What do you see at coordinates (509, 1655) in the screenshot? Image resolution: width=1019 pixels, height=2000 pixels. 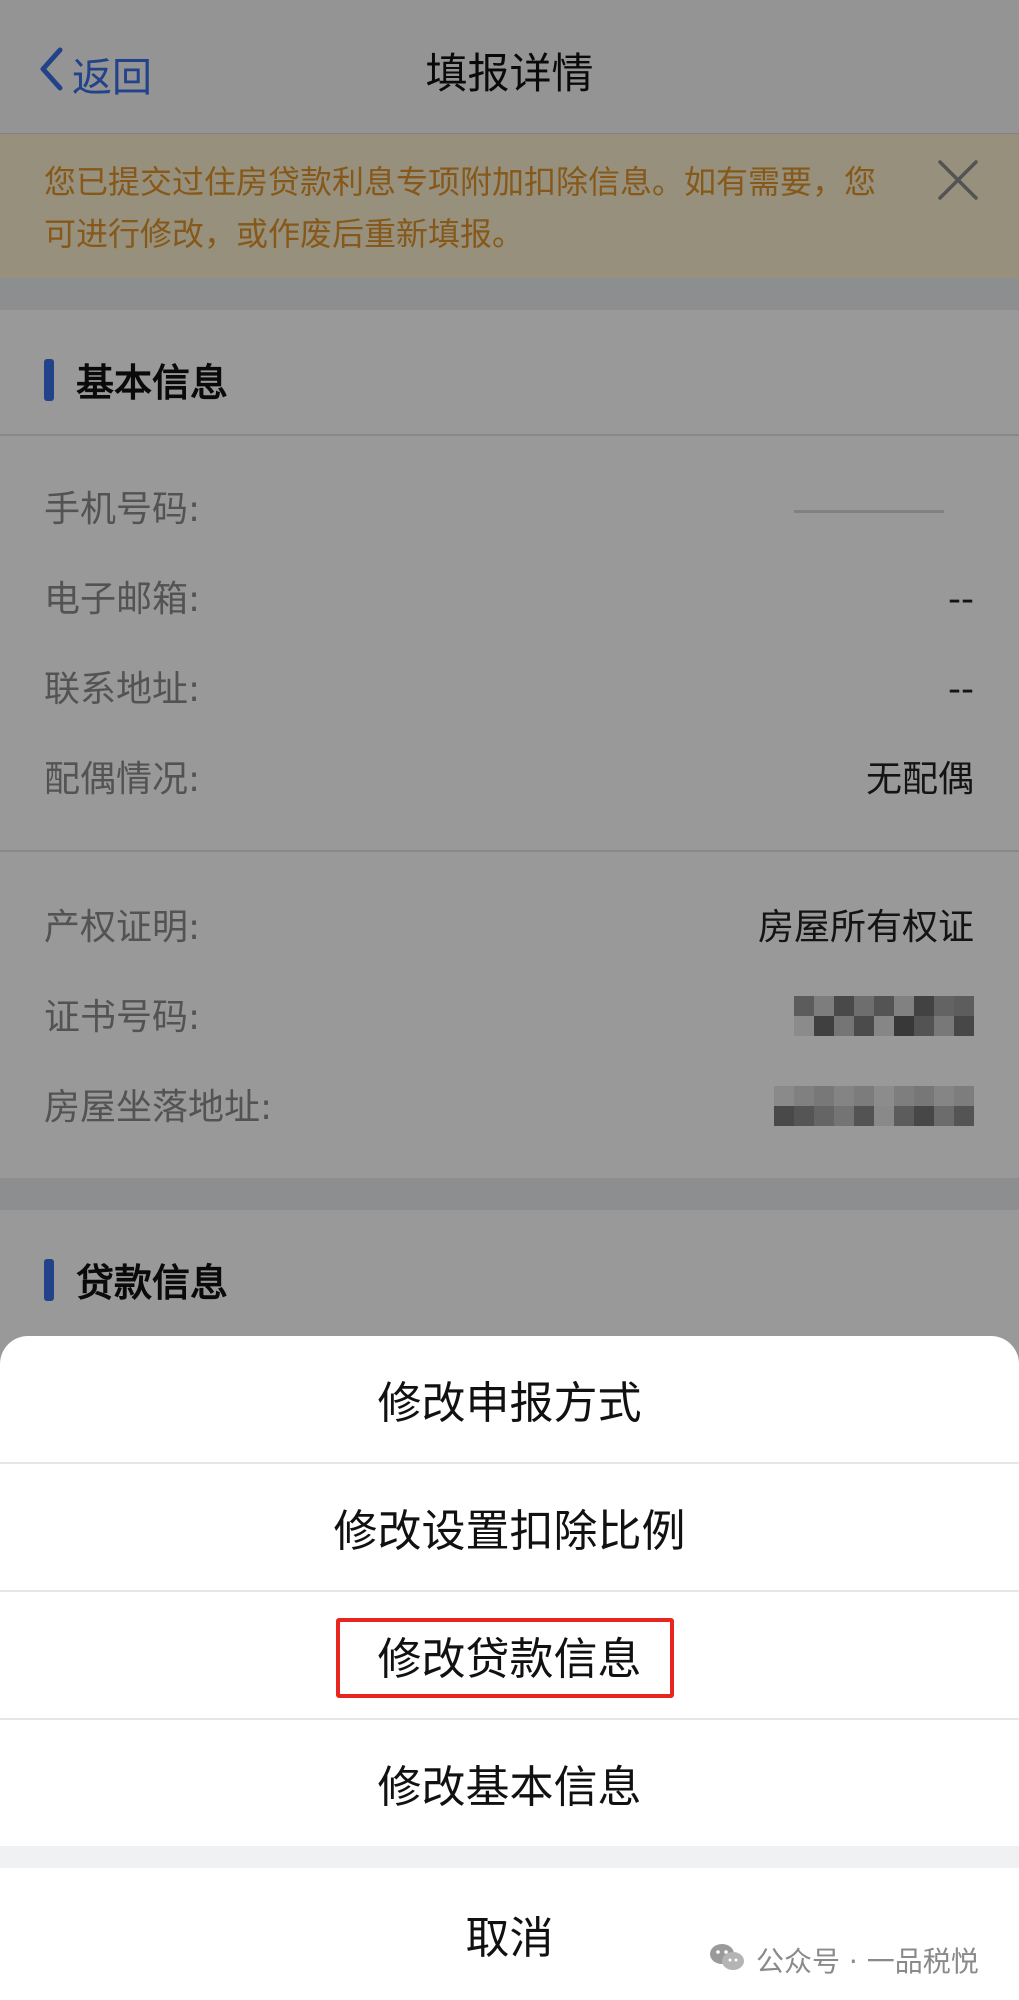 I see `modify-loan-info-button: 修改贷款信息` at bounding box center [509, 1655].